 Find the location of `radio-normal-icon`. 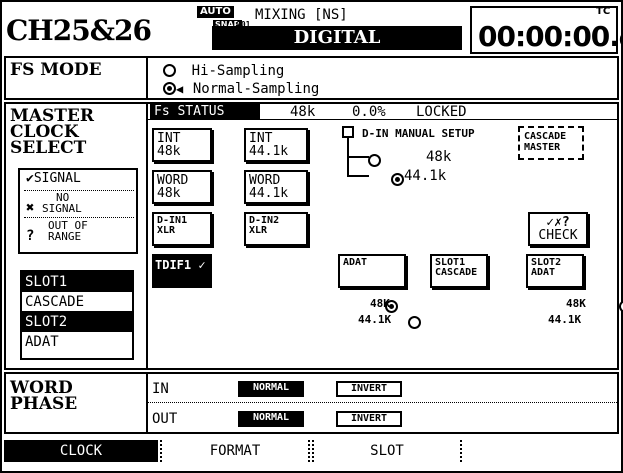

radio-normal-icon is located at coordinates (169, 88).